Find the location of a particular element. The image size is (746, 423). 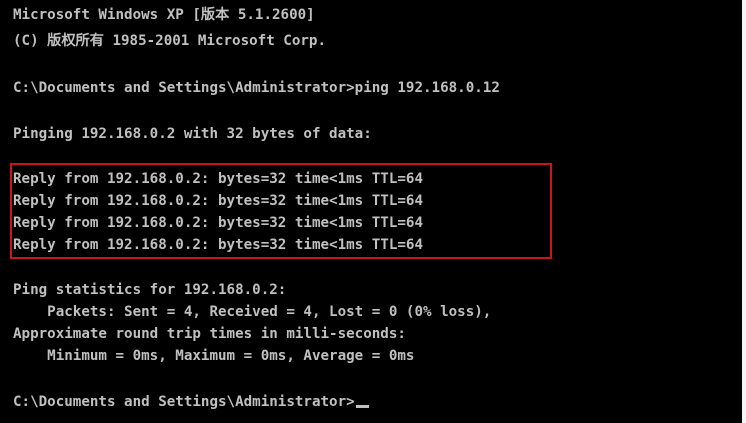

statistics-title: Ping statistics for 192.168.0.2: is located at coordinates (150, 290).